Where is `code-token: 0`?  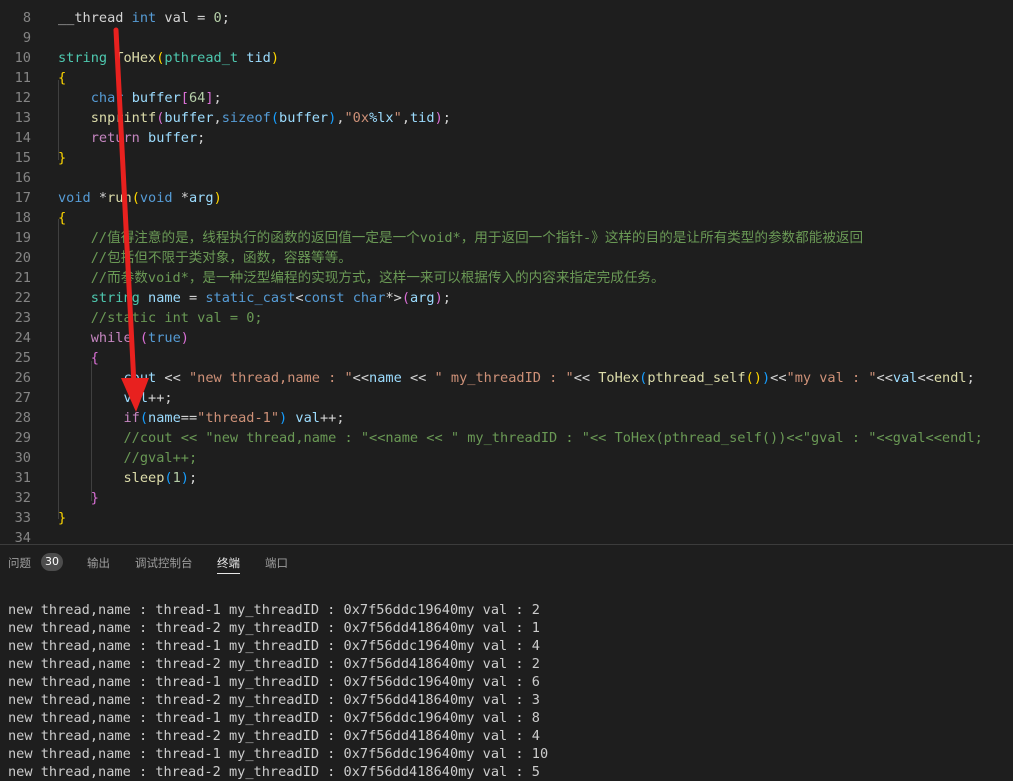 code-token: 0 is located at coordinates (217, 18).